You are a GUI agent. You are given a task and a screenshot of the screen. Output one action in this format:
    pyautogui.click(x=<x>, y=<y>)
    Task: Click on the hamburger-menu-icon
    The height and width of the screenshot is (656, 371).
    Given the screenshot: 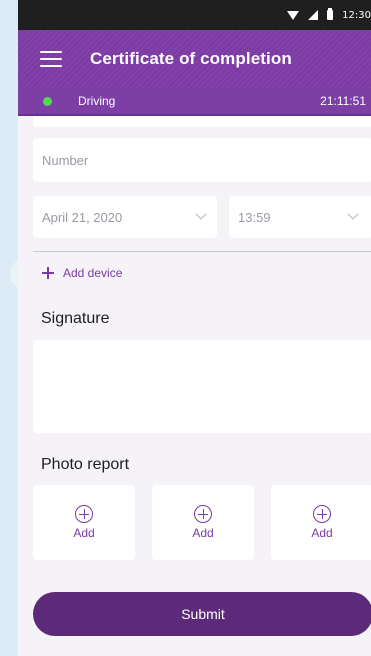 What is the action you would take?
    pyautogui.click(x=51, y=59)
    